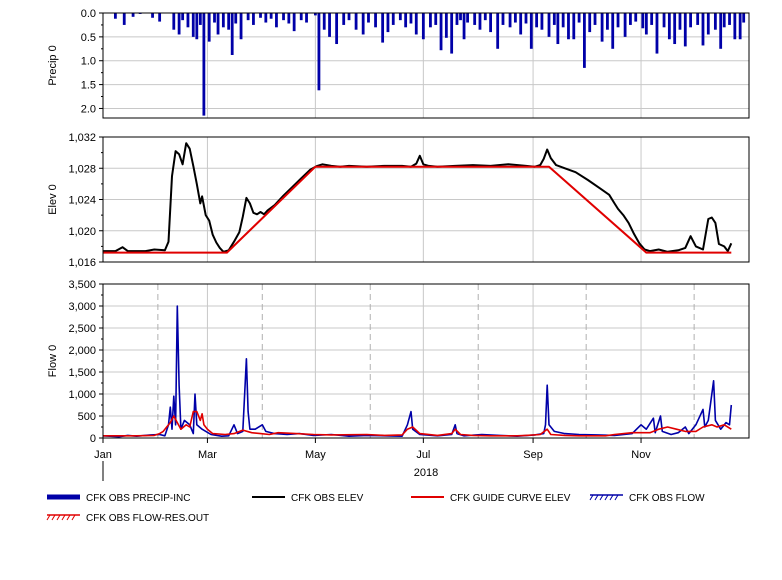 The image size is (782, 580). What do you see at coordinates (88, 86) in the screenshot?
I see `precip-y-tick-label: 1.5` at bounding box center [88, 86].